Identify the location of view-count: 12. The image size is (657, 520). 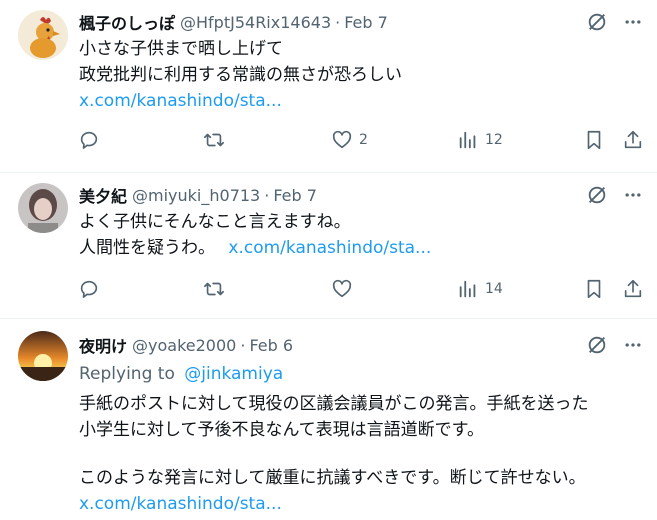
(494, 140).